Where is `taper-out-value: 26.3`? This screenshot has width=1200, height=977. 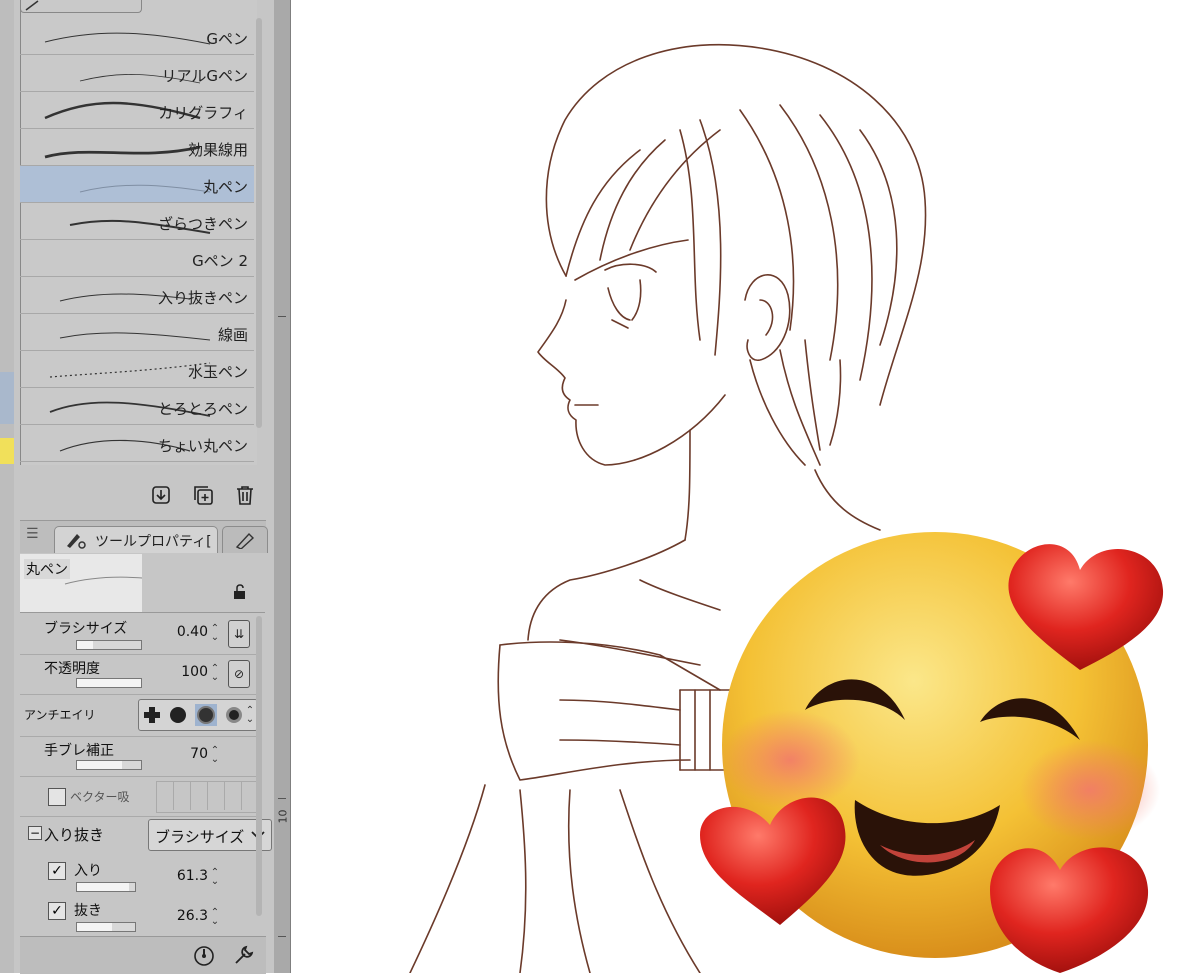 taper-out-value: 26.3 is located at coordinates (183, 916).